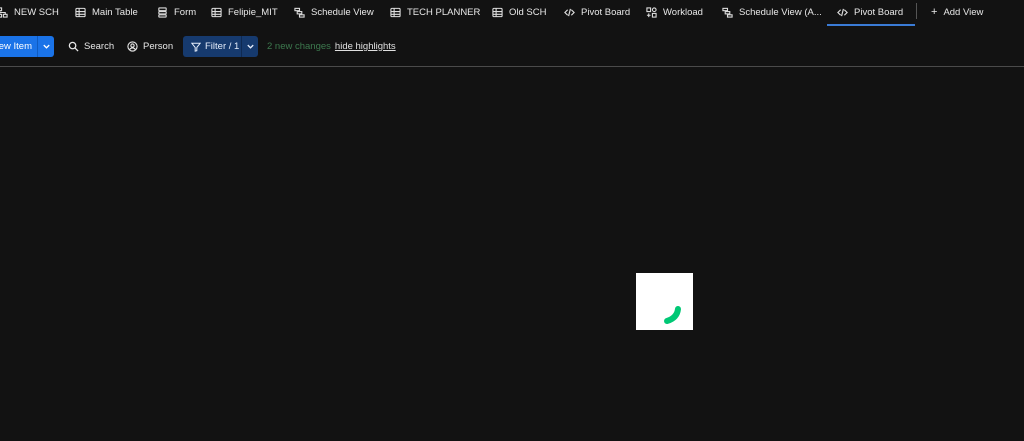 This screenshot has width=1024, height=441. I want to click on tab-main-table: Main Table, so click(106, 12).